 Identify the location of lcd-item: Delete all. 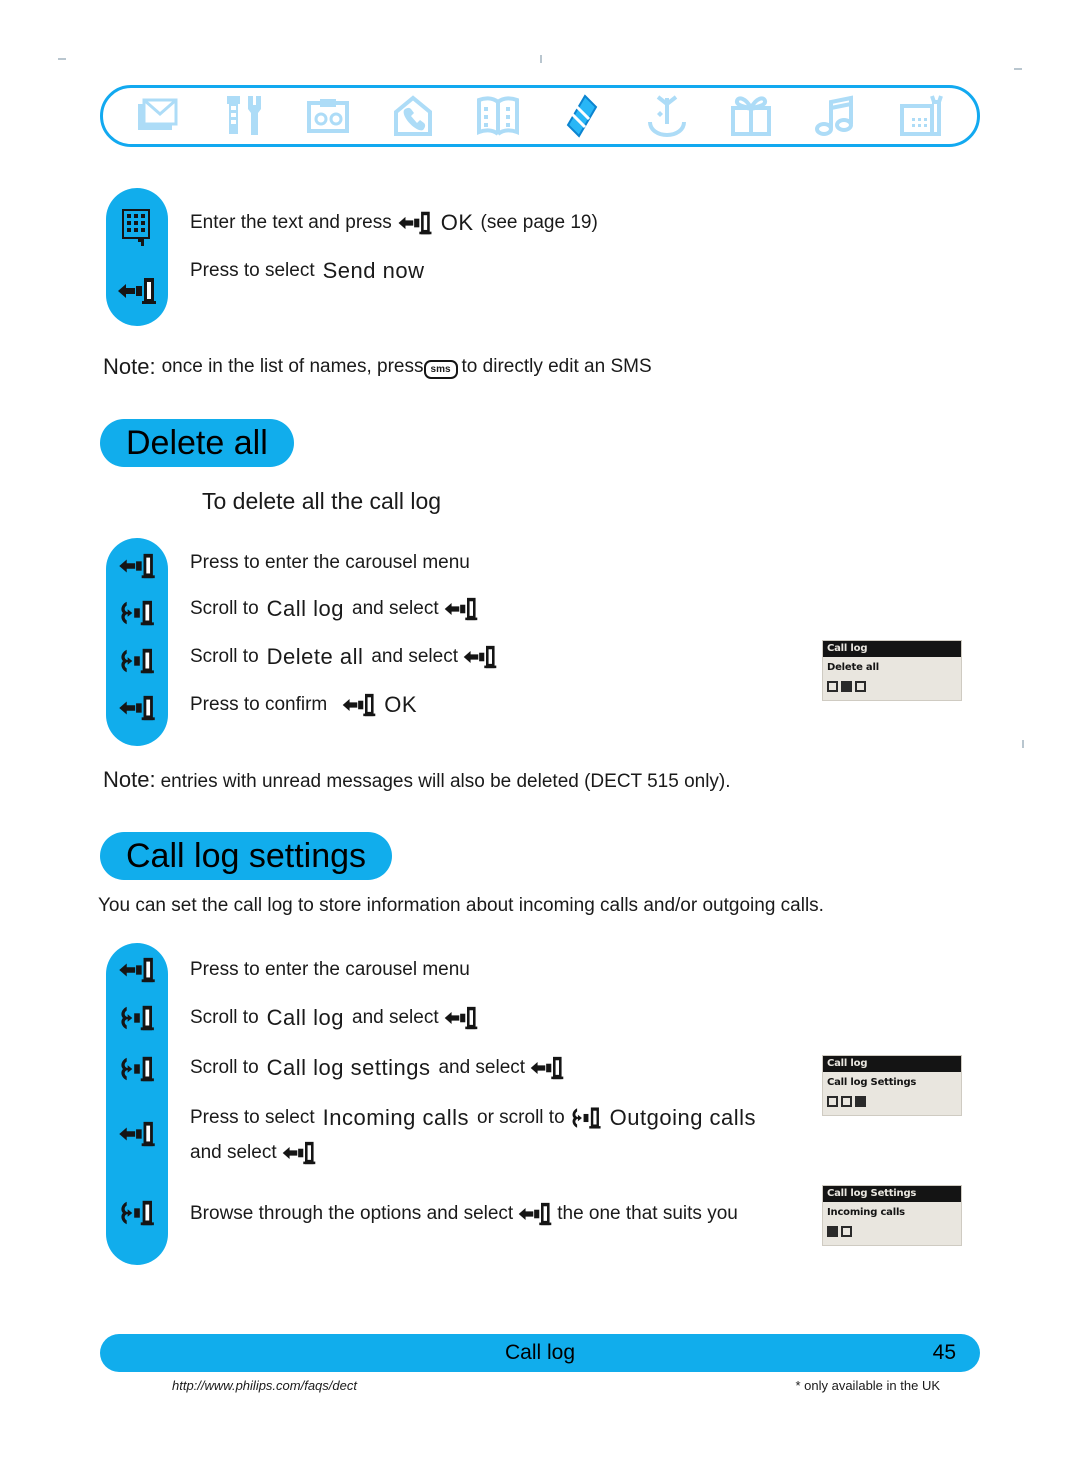
(853, 667).